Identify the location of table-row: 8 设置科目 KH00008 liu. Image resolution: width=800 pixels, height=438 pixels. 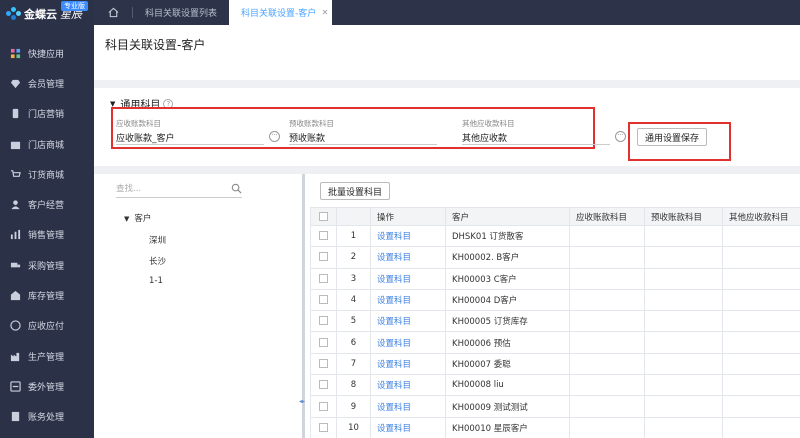
(555, 385).